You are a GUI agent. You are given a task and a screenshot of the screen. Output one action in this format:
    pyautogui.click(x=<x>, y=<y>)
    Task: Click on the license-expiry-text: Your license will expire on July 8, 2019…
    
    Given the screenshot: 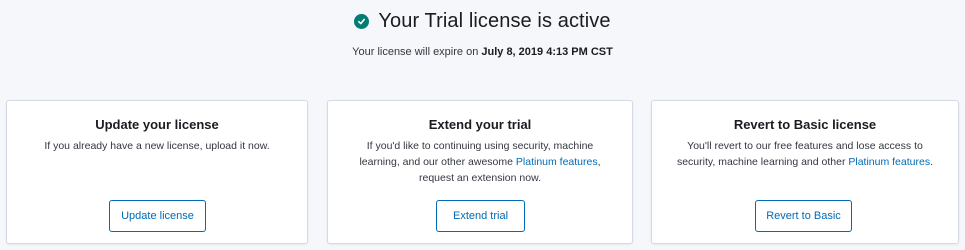 What is the action you would take?
    pyautogui.click(x=482, y=52)
    